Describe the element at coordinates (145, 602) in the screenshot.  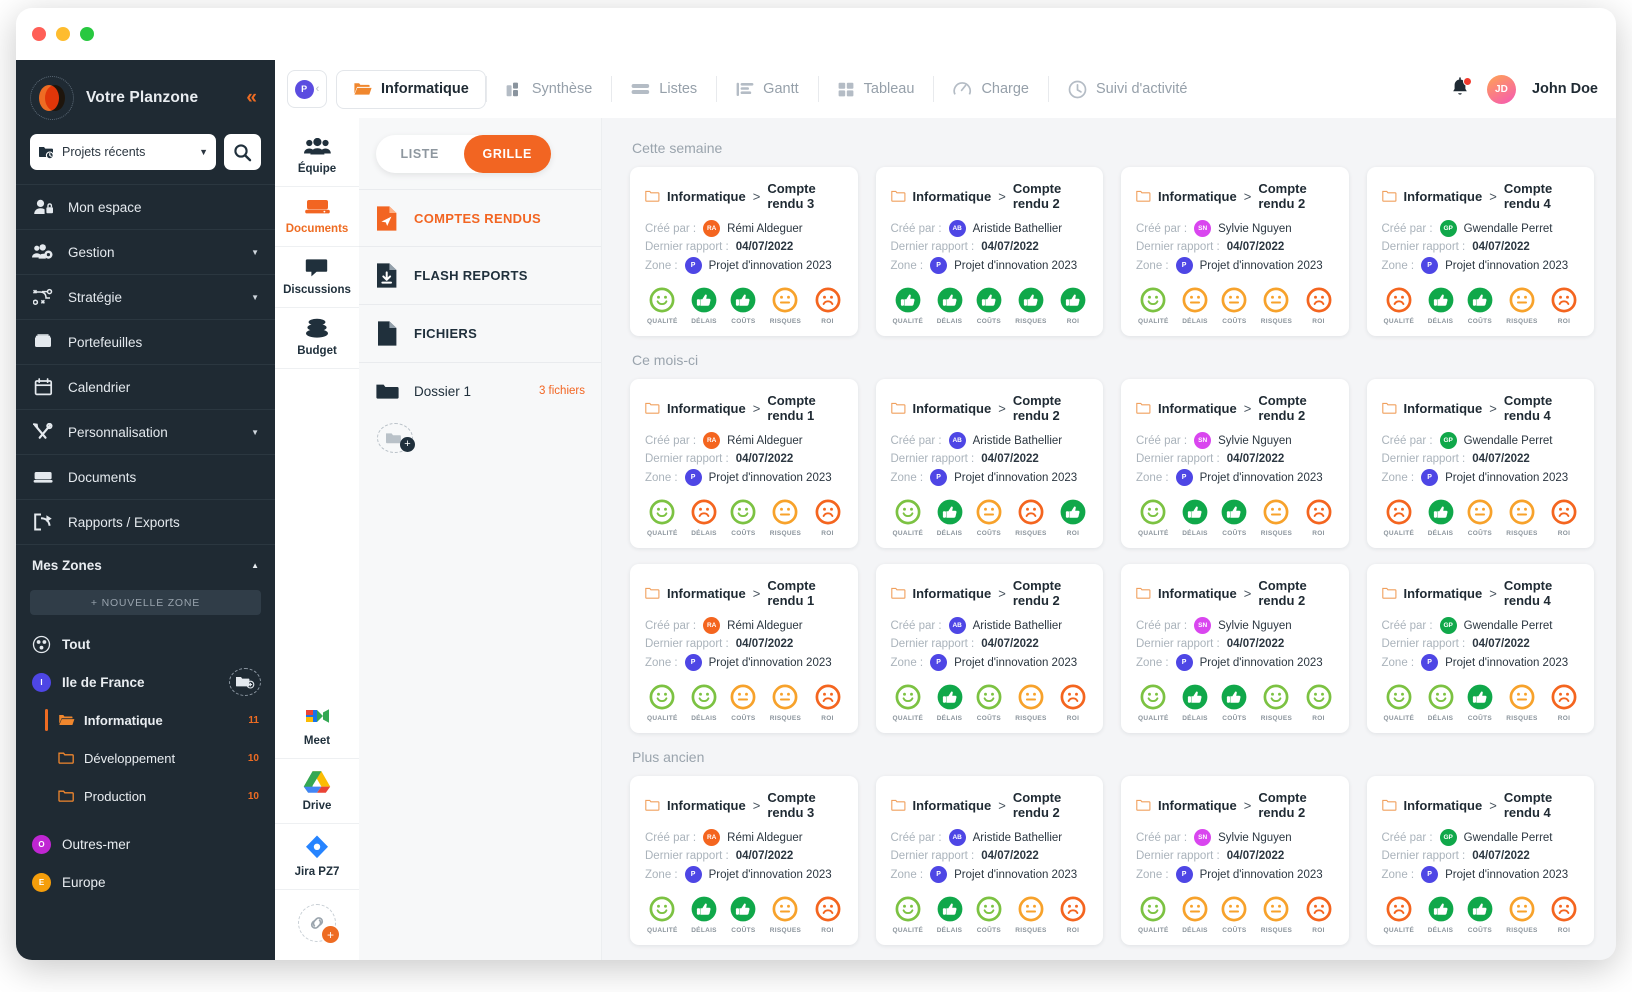
I see `new-zone-button: + NOUVELLE ZONE` at that location.